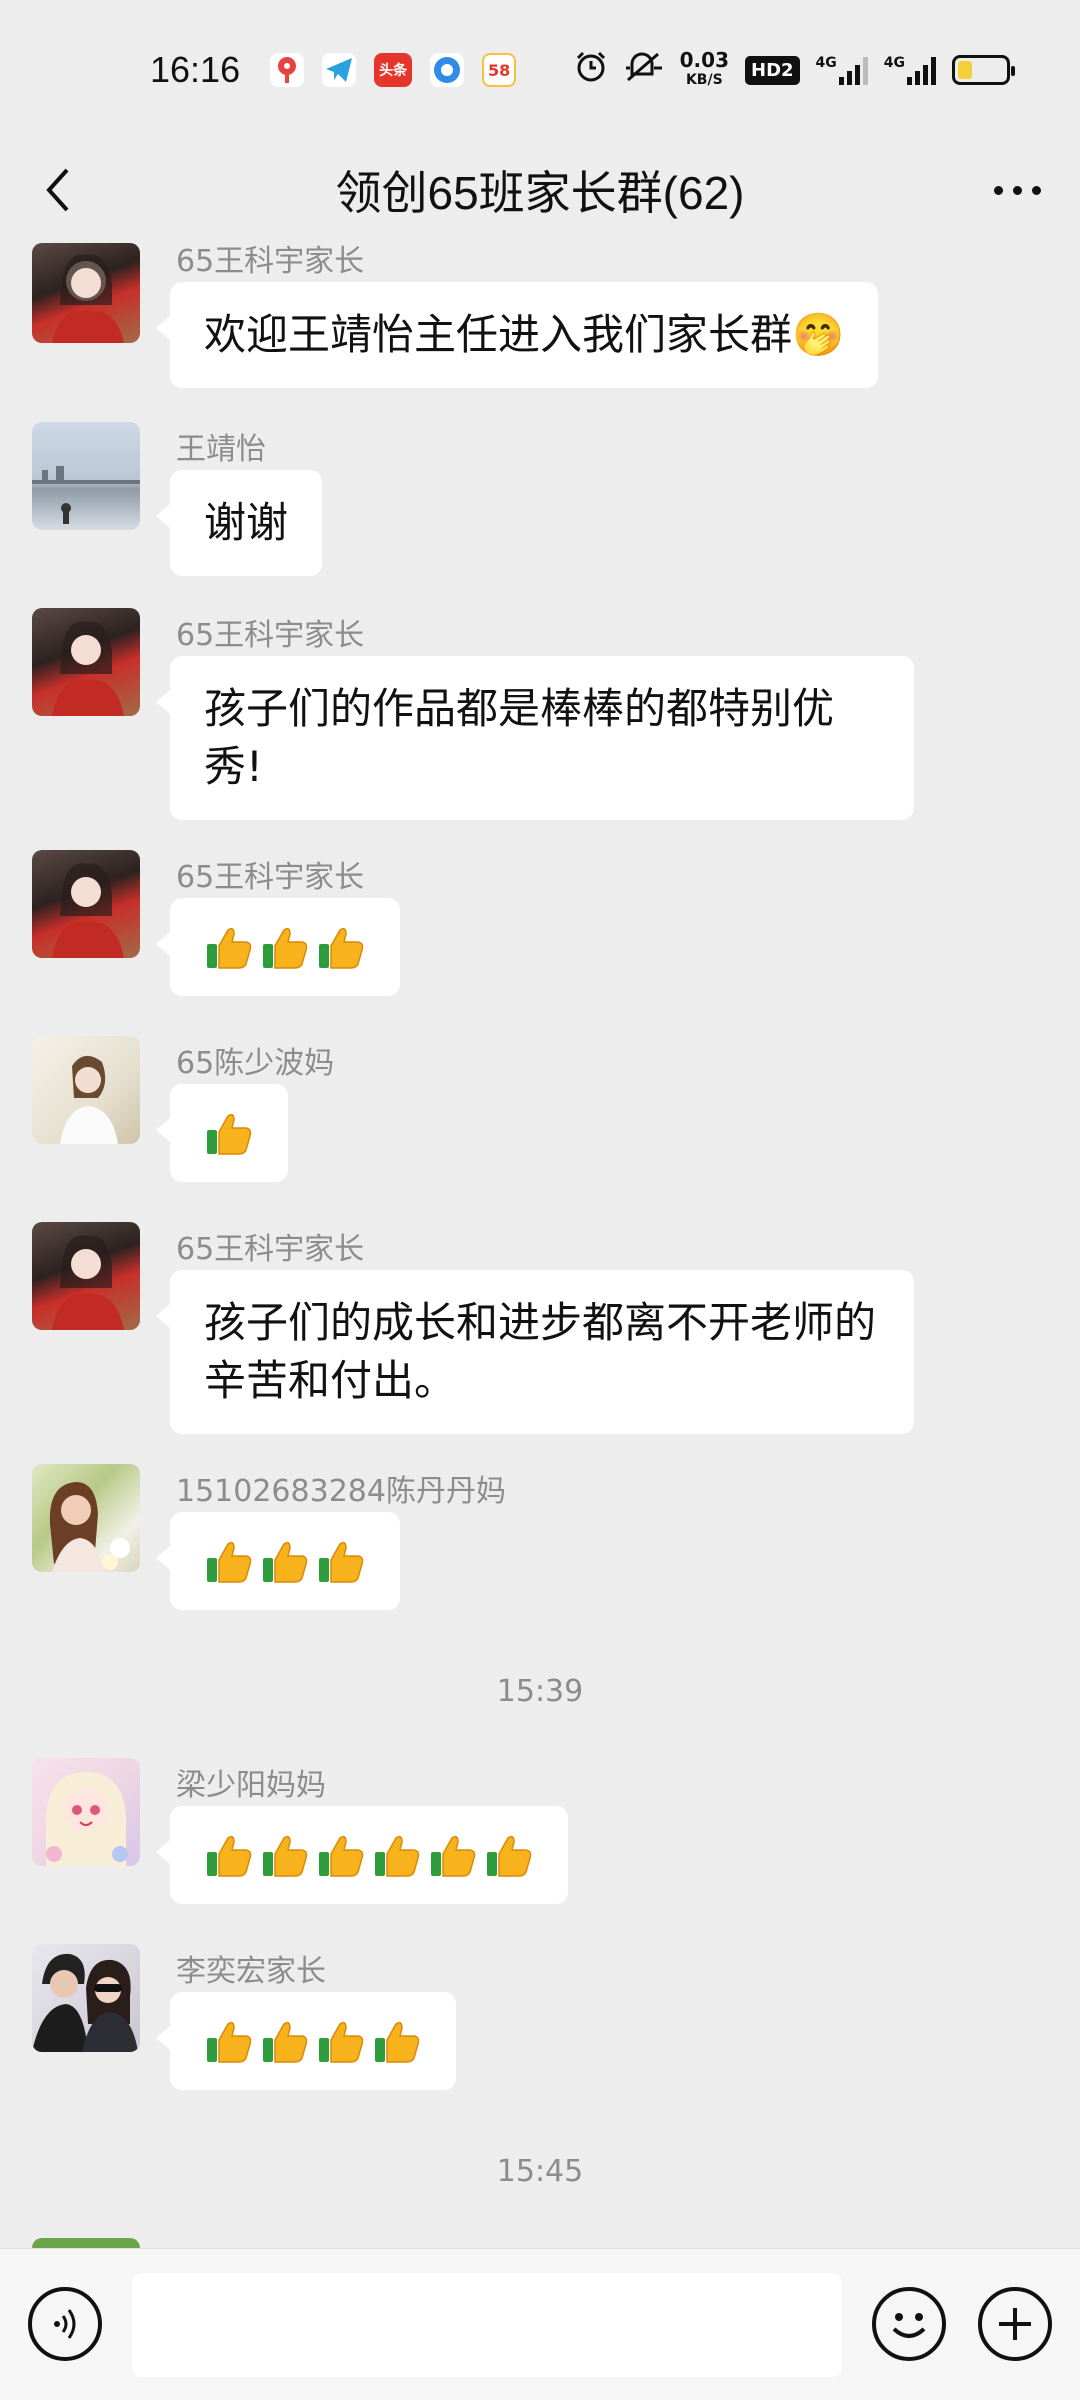  I want to click on back-button, so click(58, 190).